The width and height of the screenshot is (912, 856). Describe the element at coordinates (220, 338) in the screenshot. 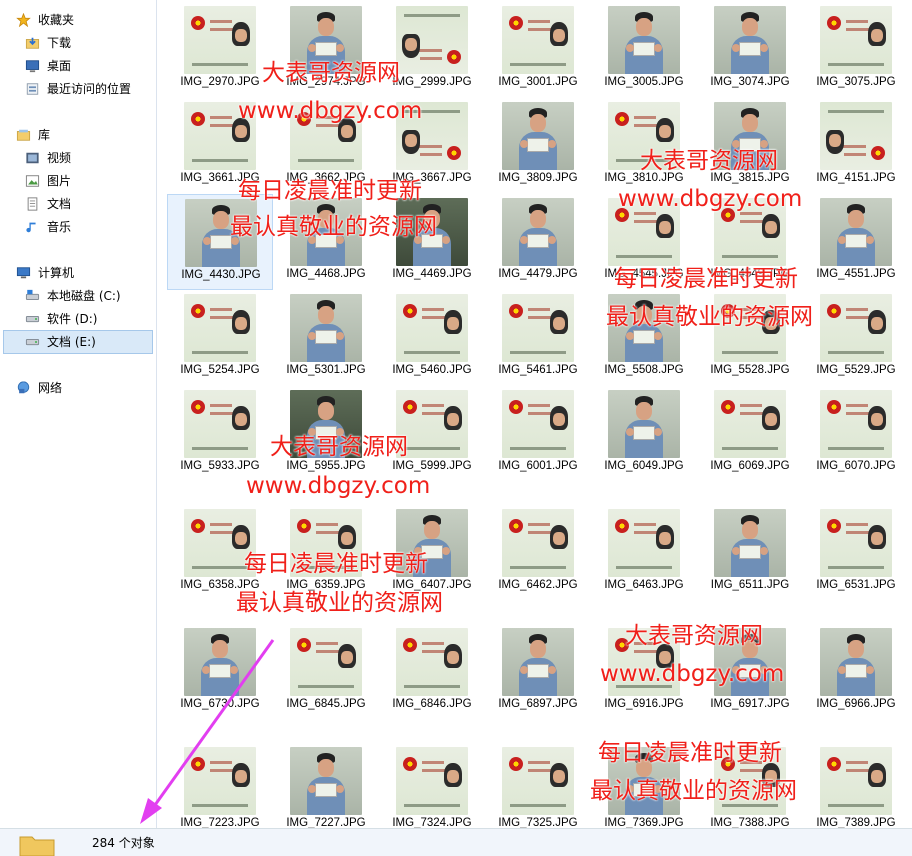

I see `file-item: IMG_5254.JPG` at that location.